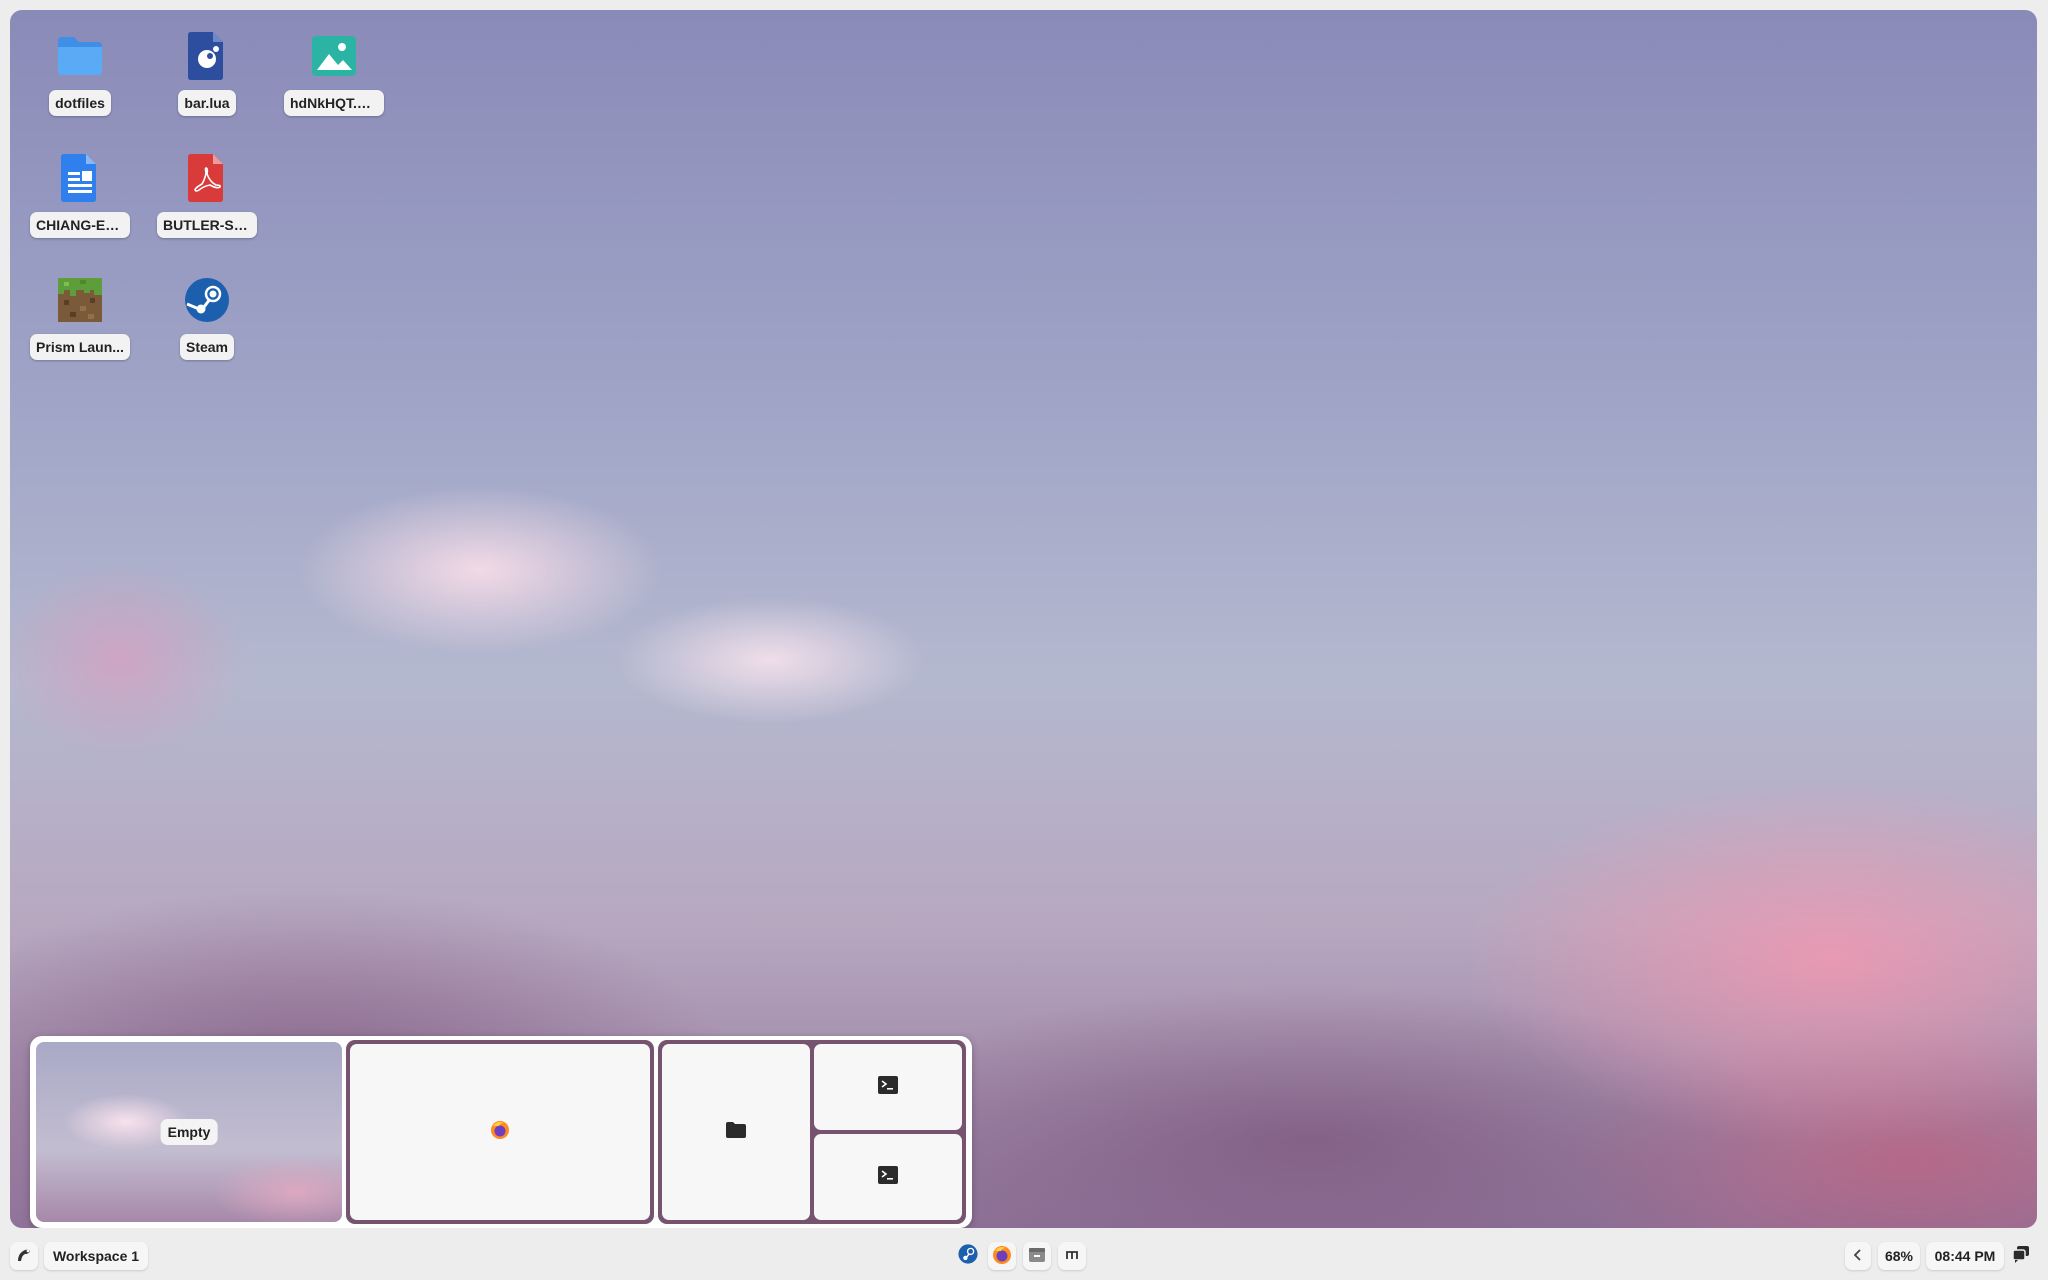 This screenshot has width=2048, height=1280. I want to click on workspace-indicator: Workspace 1, so click(96, 1256).